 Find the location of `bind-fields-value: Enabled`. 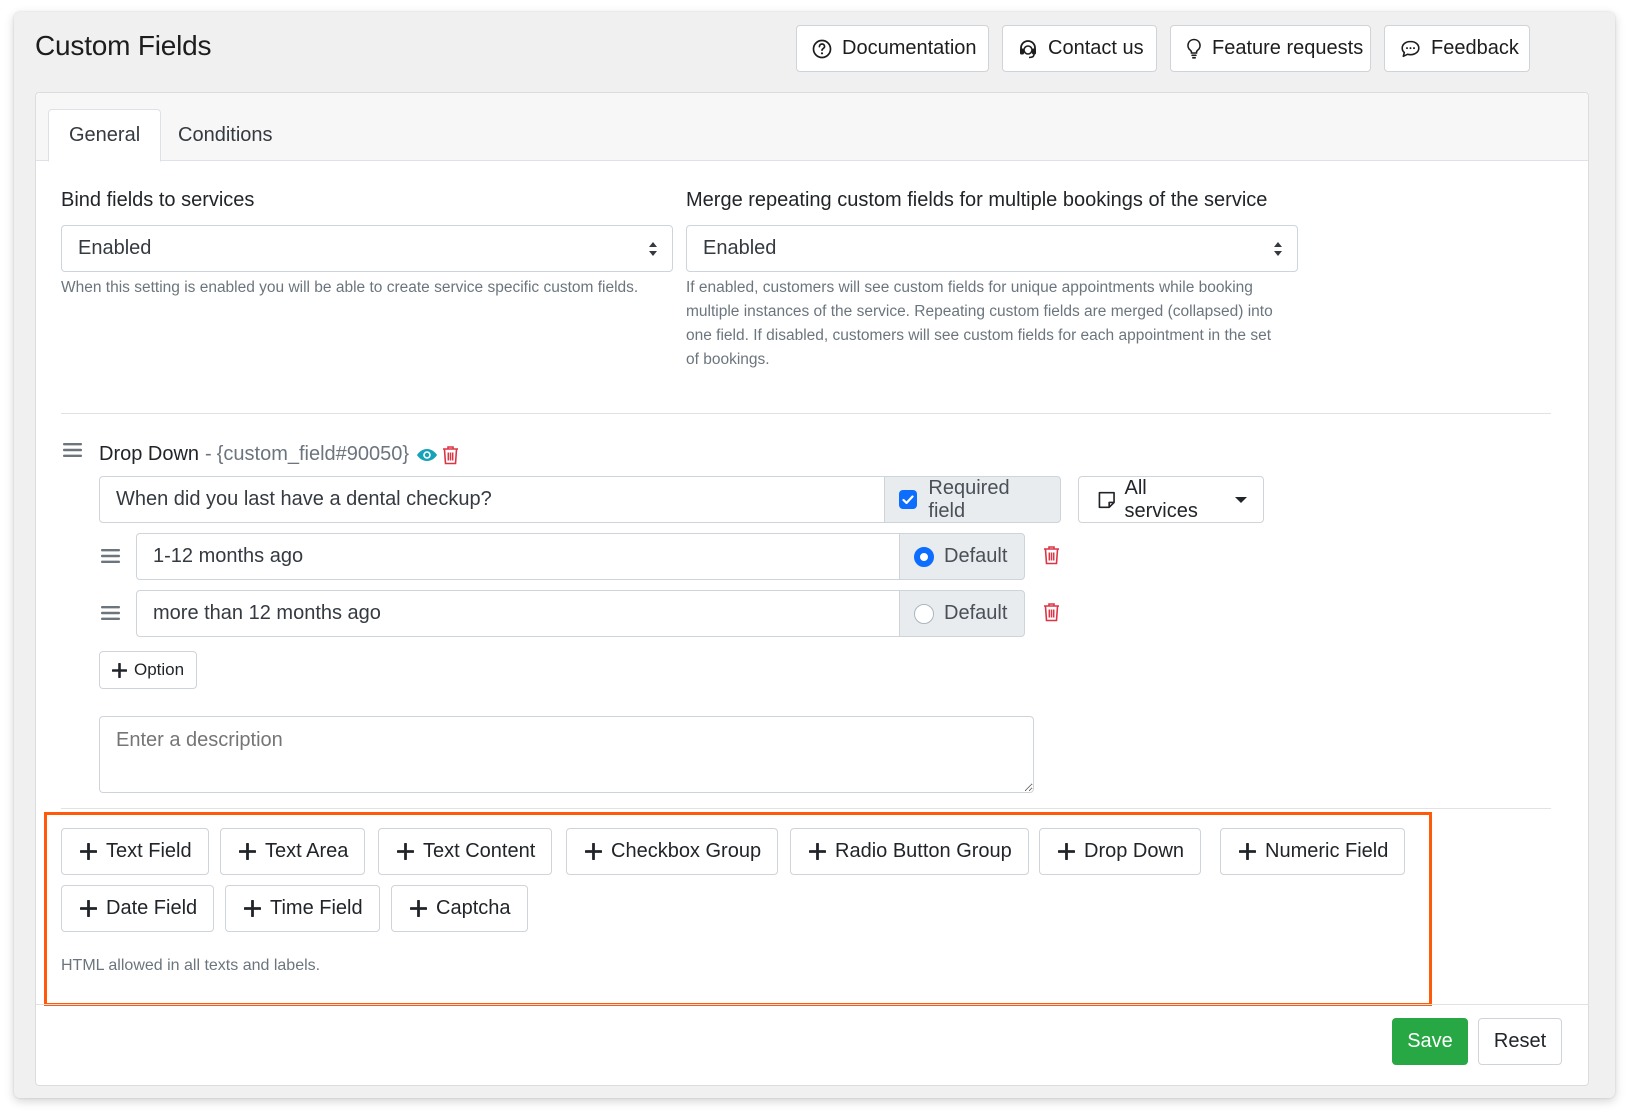

bind-fields-value: Enabled is located at coordinates (115, 248).